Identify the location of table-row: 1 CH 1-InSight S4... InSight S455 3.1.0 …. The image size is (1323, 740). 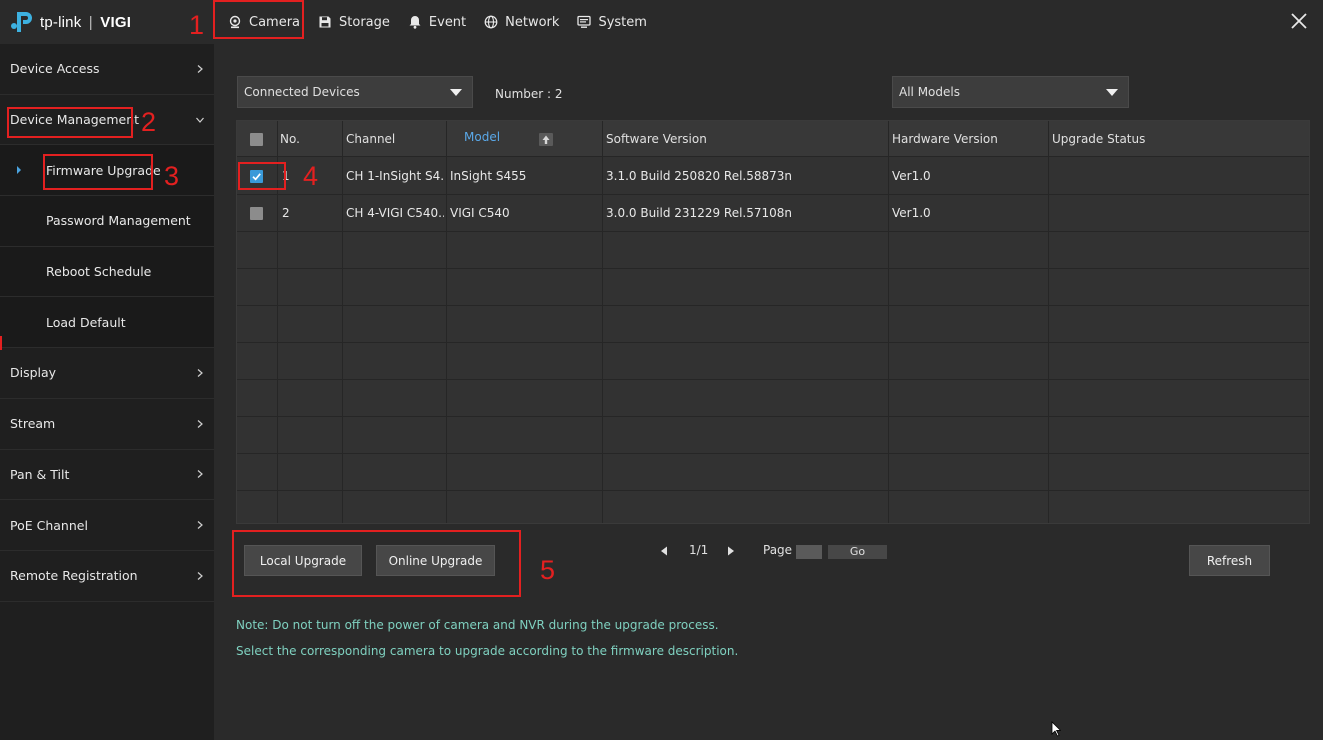
(773, 176).